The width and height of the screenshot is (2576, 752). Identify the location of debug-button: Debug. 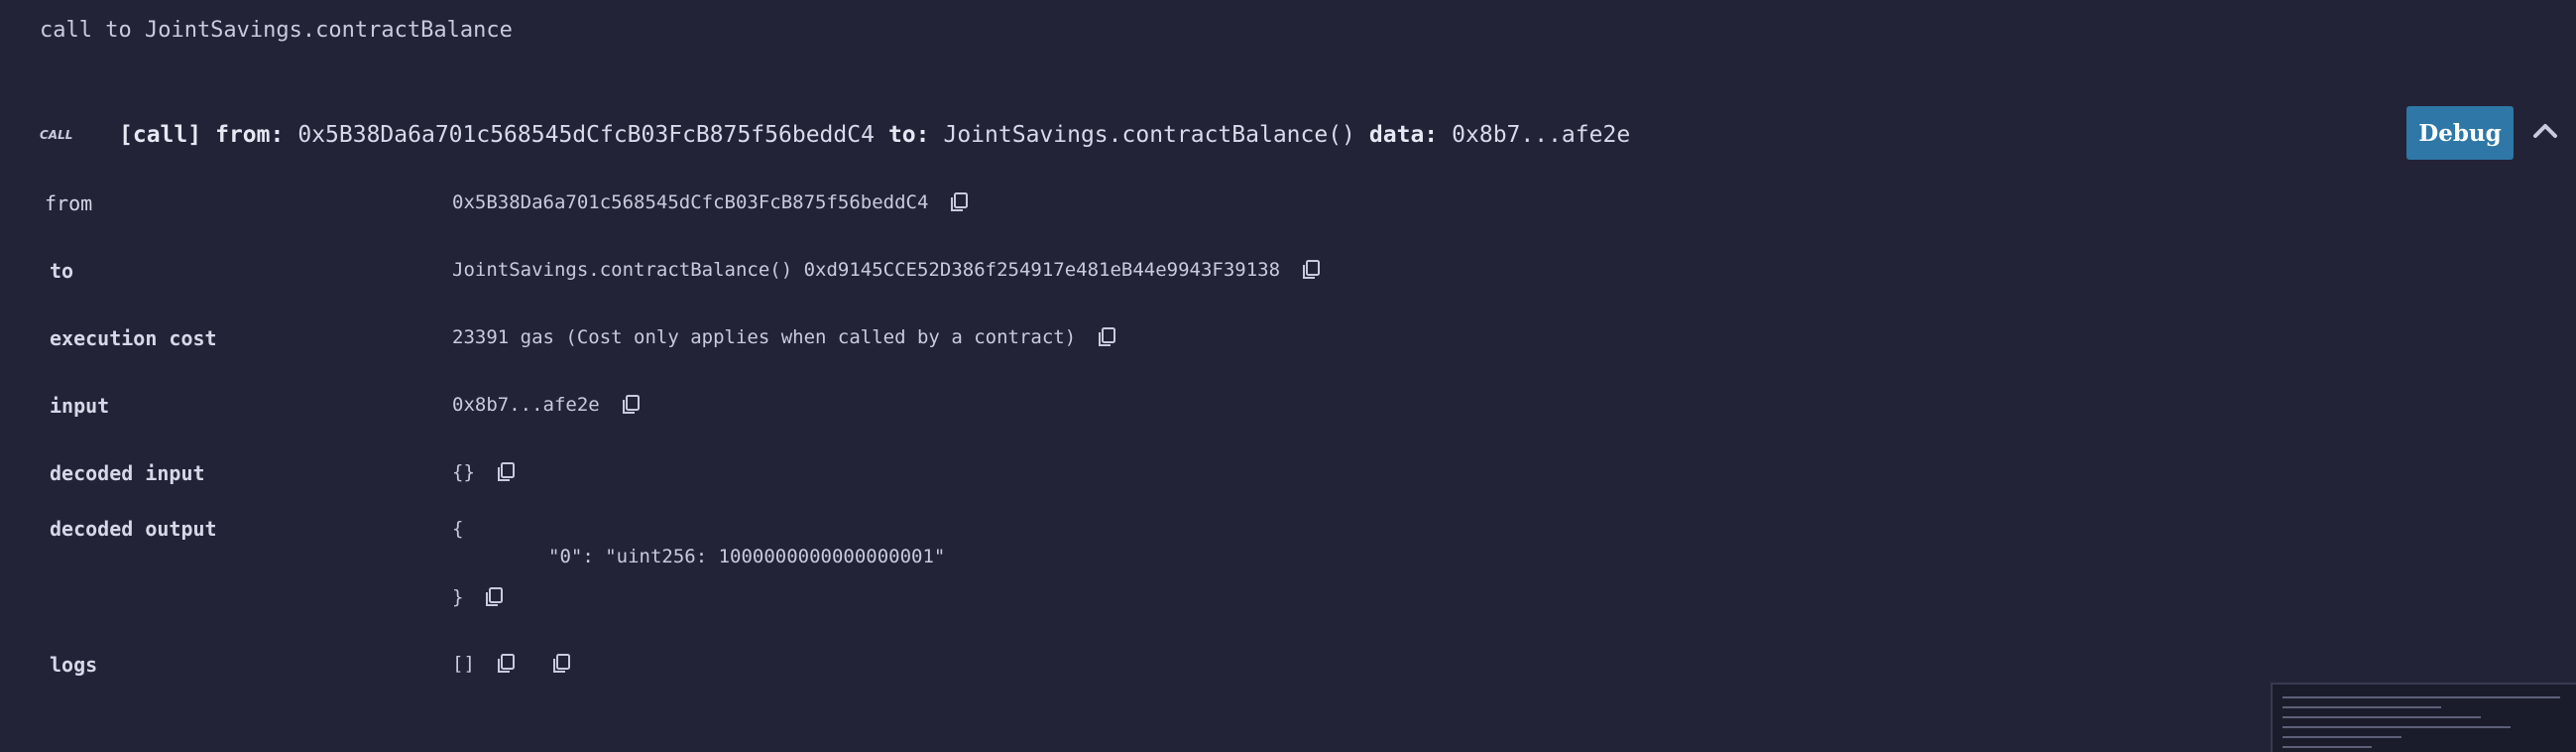
(2460, 133).